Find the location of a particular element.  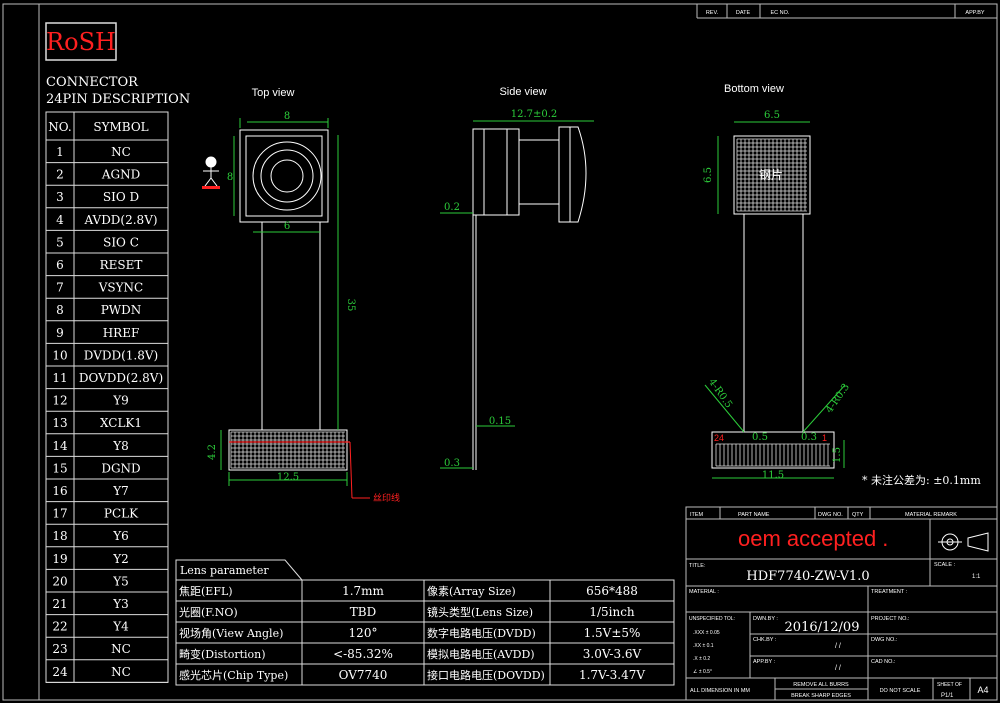

tolerance-note: * 未注公差为: ±0.1mm is located at coordinates (921, 480).